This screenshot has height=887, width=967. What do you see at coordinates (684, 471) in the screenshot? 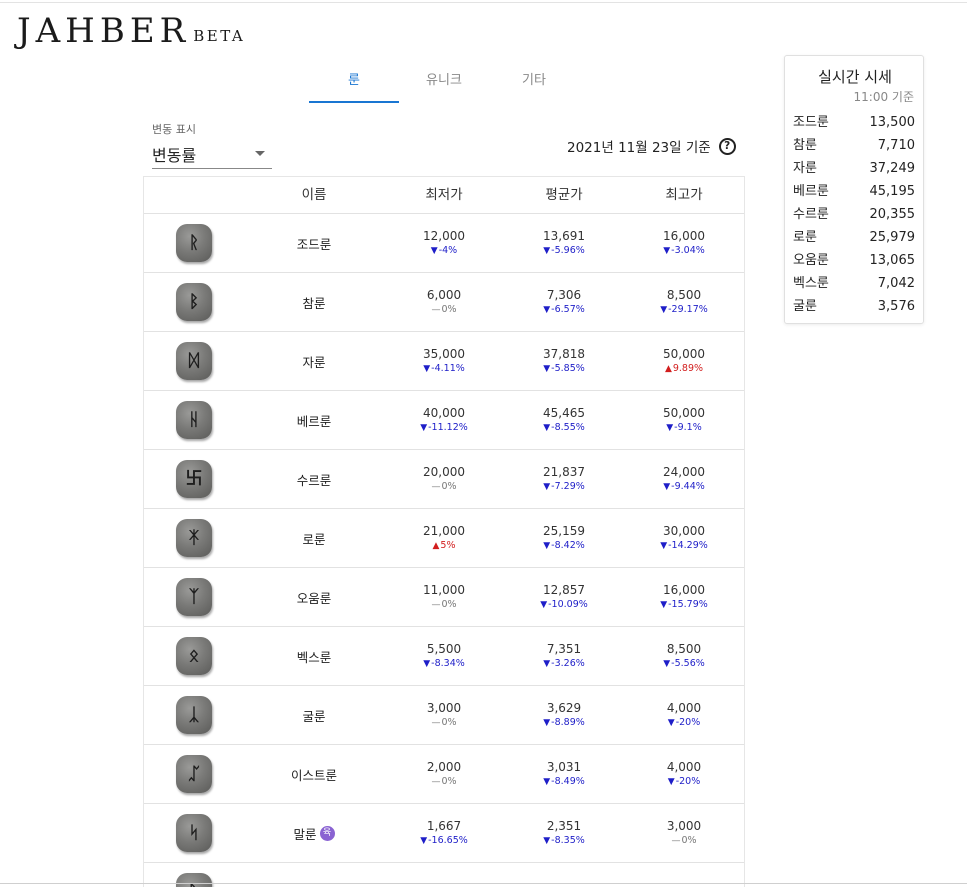
I see `high-price: 24,000` at bounding box center [684, 471].